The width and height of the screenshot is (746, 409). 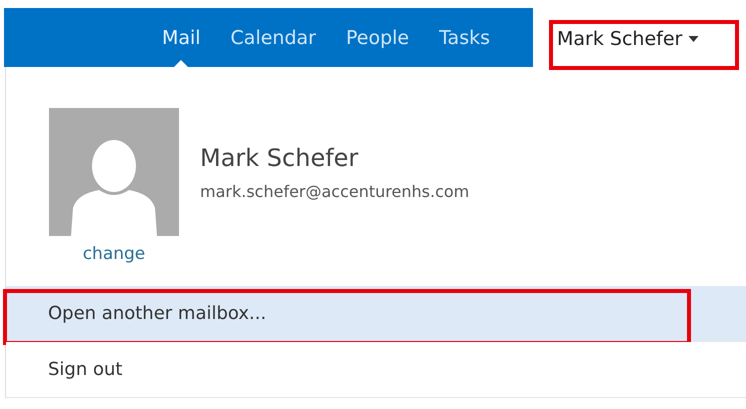 I want to click on user-name: Mark Schefer, so click(x=280, y=158).